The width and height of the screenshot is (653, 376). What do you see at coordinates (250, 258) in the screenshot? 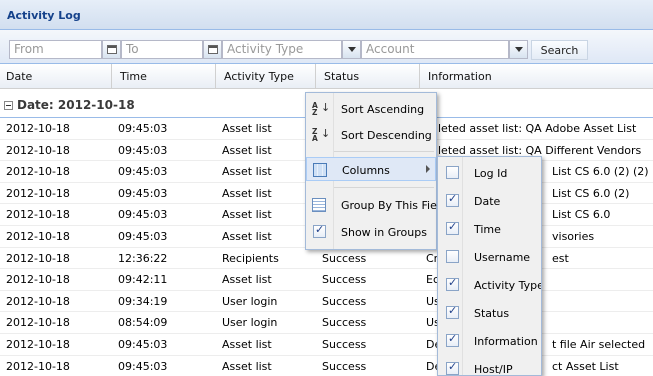
I see `cell-activity-type: Recipients` at bounding box center [250, 258].